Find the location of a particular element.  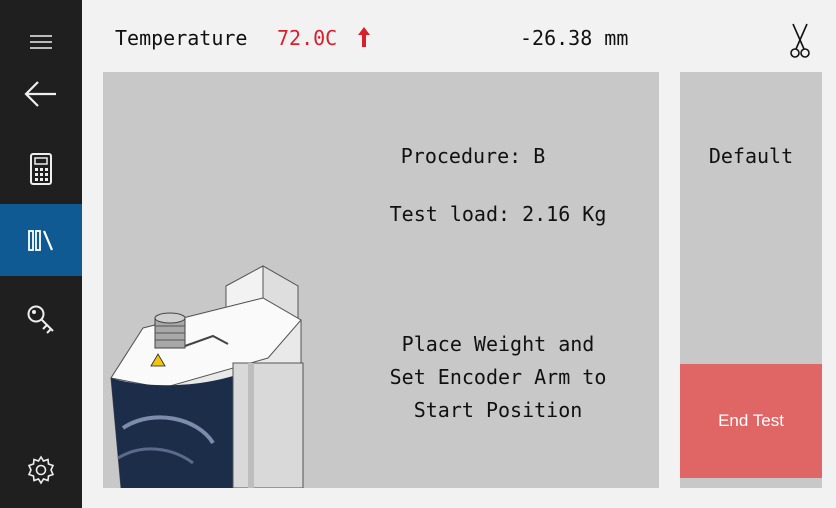

sidebar-item-settings is located at coordinates (41, 470).